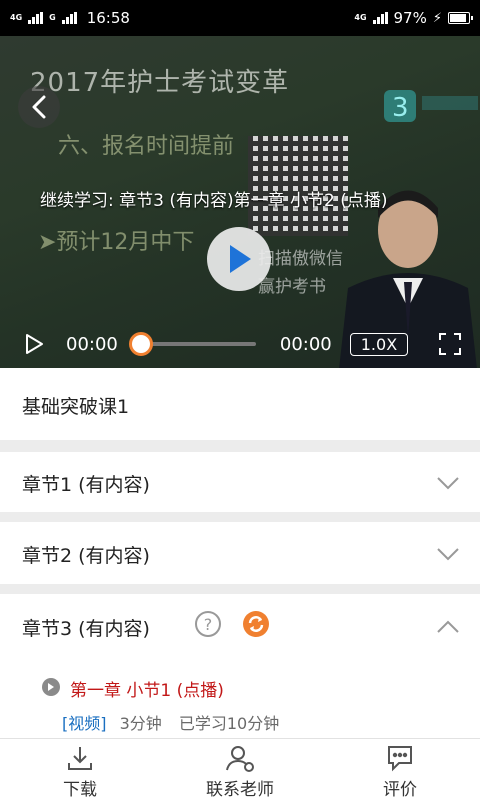  Describe the element at coordinates (240, 404) in the screenshot. I see `course-header: 基础突破课1` at that location.